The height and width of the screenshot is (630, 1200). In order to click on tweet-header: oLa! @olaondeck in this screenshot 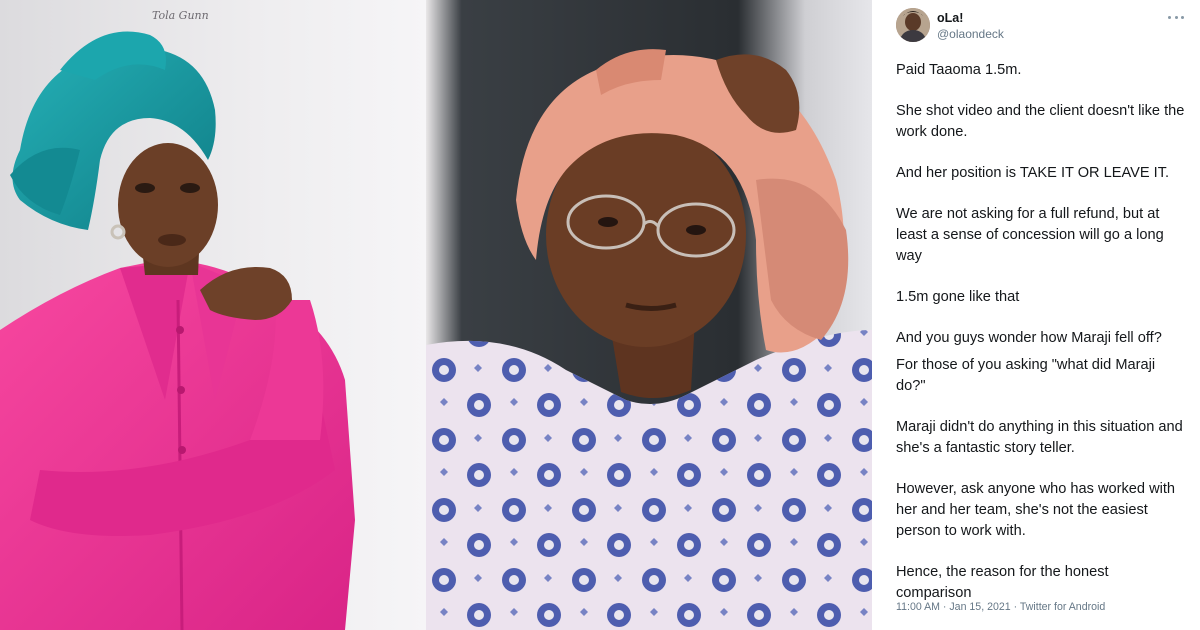, I will do `click(1041, 29)`.